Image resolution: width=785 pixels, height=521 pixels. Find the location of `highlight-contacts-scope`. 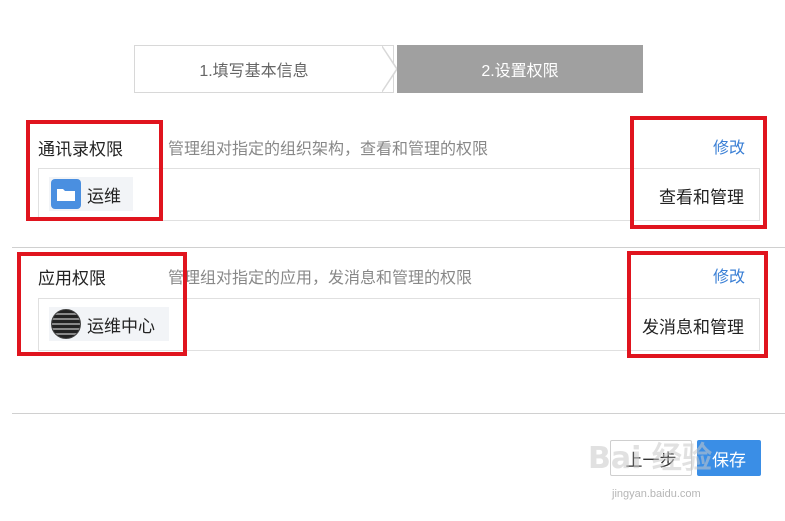

highlight-contacts-scope is located at coordinates (94, 170).